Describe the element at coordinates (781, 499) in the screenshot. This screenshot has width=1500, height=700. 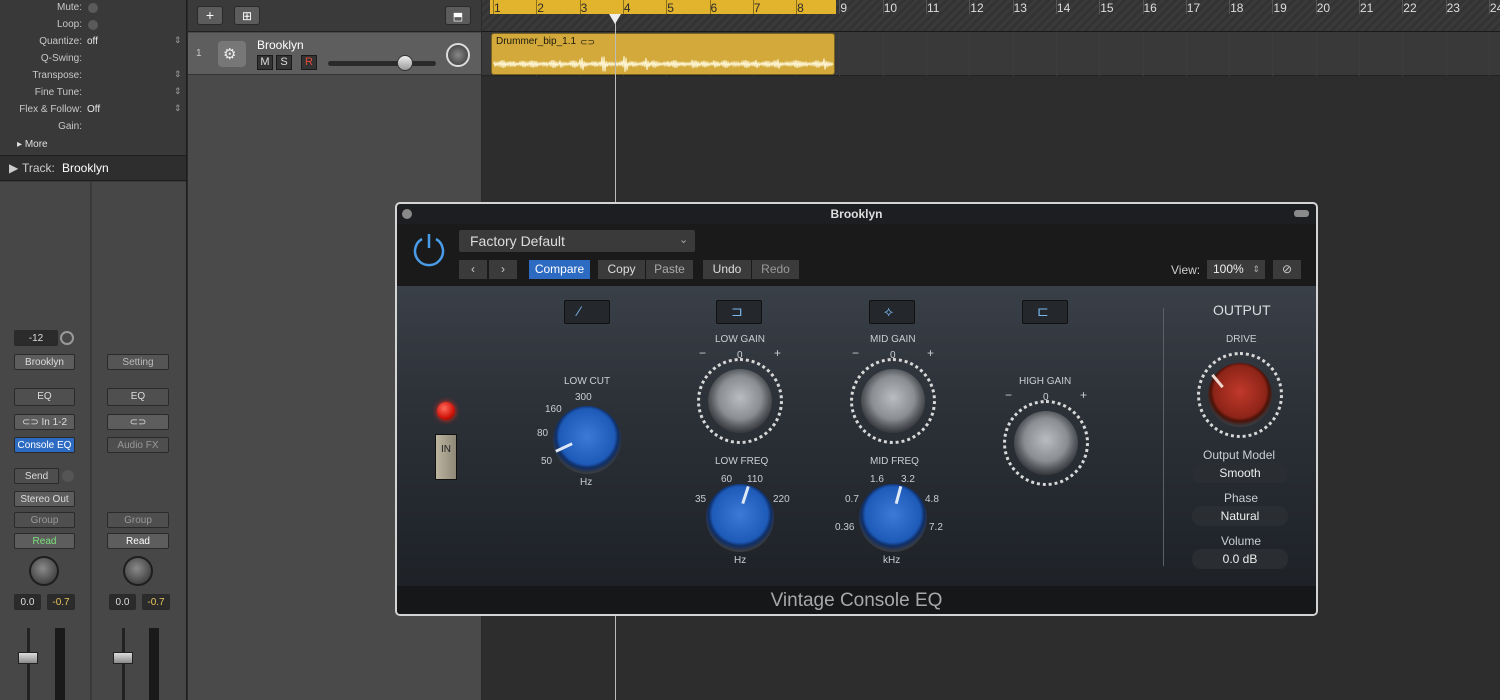
I see `low-freq-tick-220: 220` at that location.